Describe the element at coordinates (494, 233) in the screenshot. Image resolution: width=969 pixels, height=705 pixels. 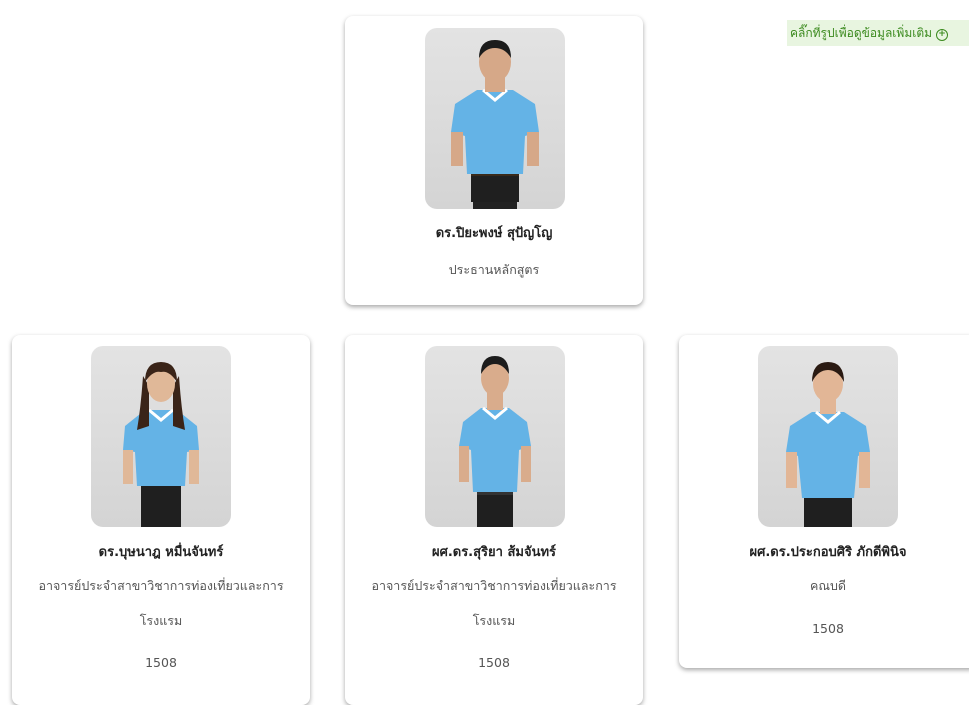
I see `person-name: ดร.ปิยะพงษ์ สุปัญโญ` at that location.